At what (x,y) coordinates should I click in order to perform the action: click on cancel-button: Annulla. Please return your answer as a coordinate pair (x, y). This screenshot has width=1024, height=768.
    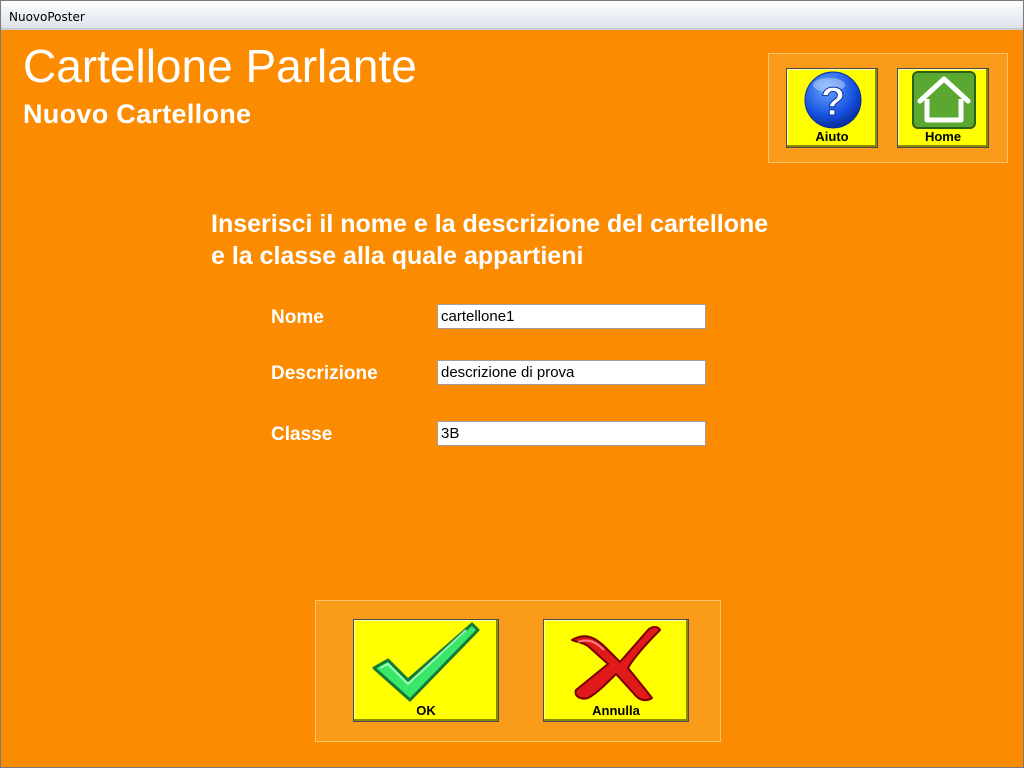
    Looking at the image, I should click on (616, 670).